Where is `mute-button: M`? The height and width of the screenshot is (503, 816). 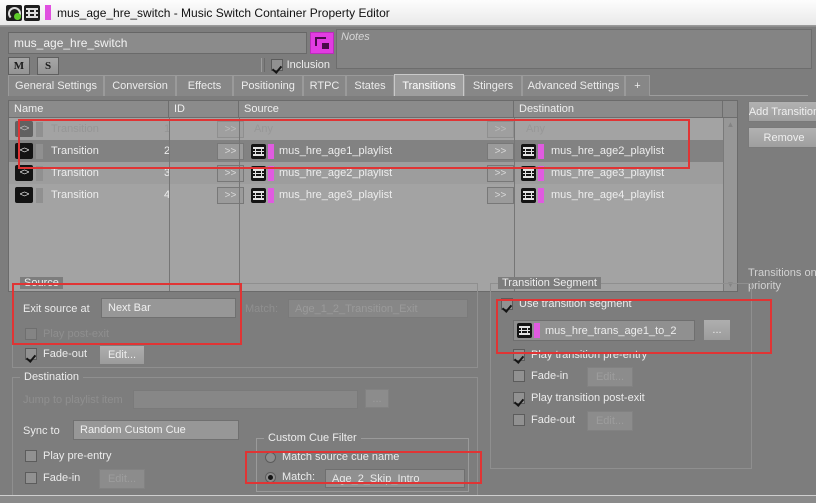
mute-button: M is located at coordinates (19, 66).